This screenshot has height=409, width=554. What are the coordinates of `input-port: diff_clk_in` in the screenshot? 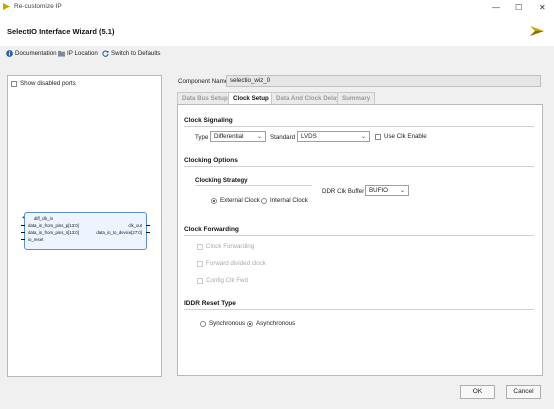 It's located at (44, 218).